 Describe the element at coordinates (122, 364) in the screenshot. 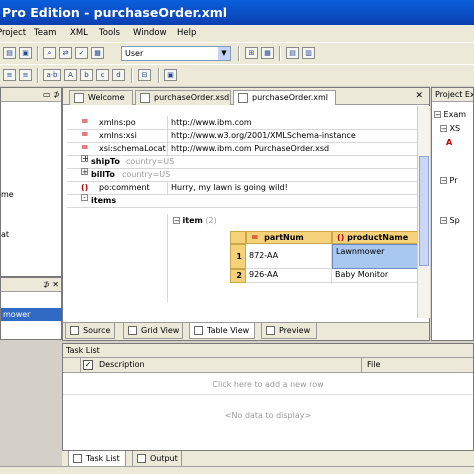

I see `column-description: Description` at that location.